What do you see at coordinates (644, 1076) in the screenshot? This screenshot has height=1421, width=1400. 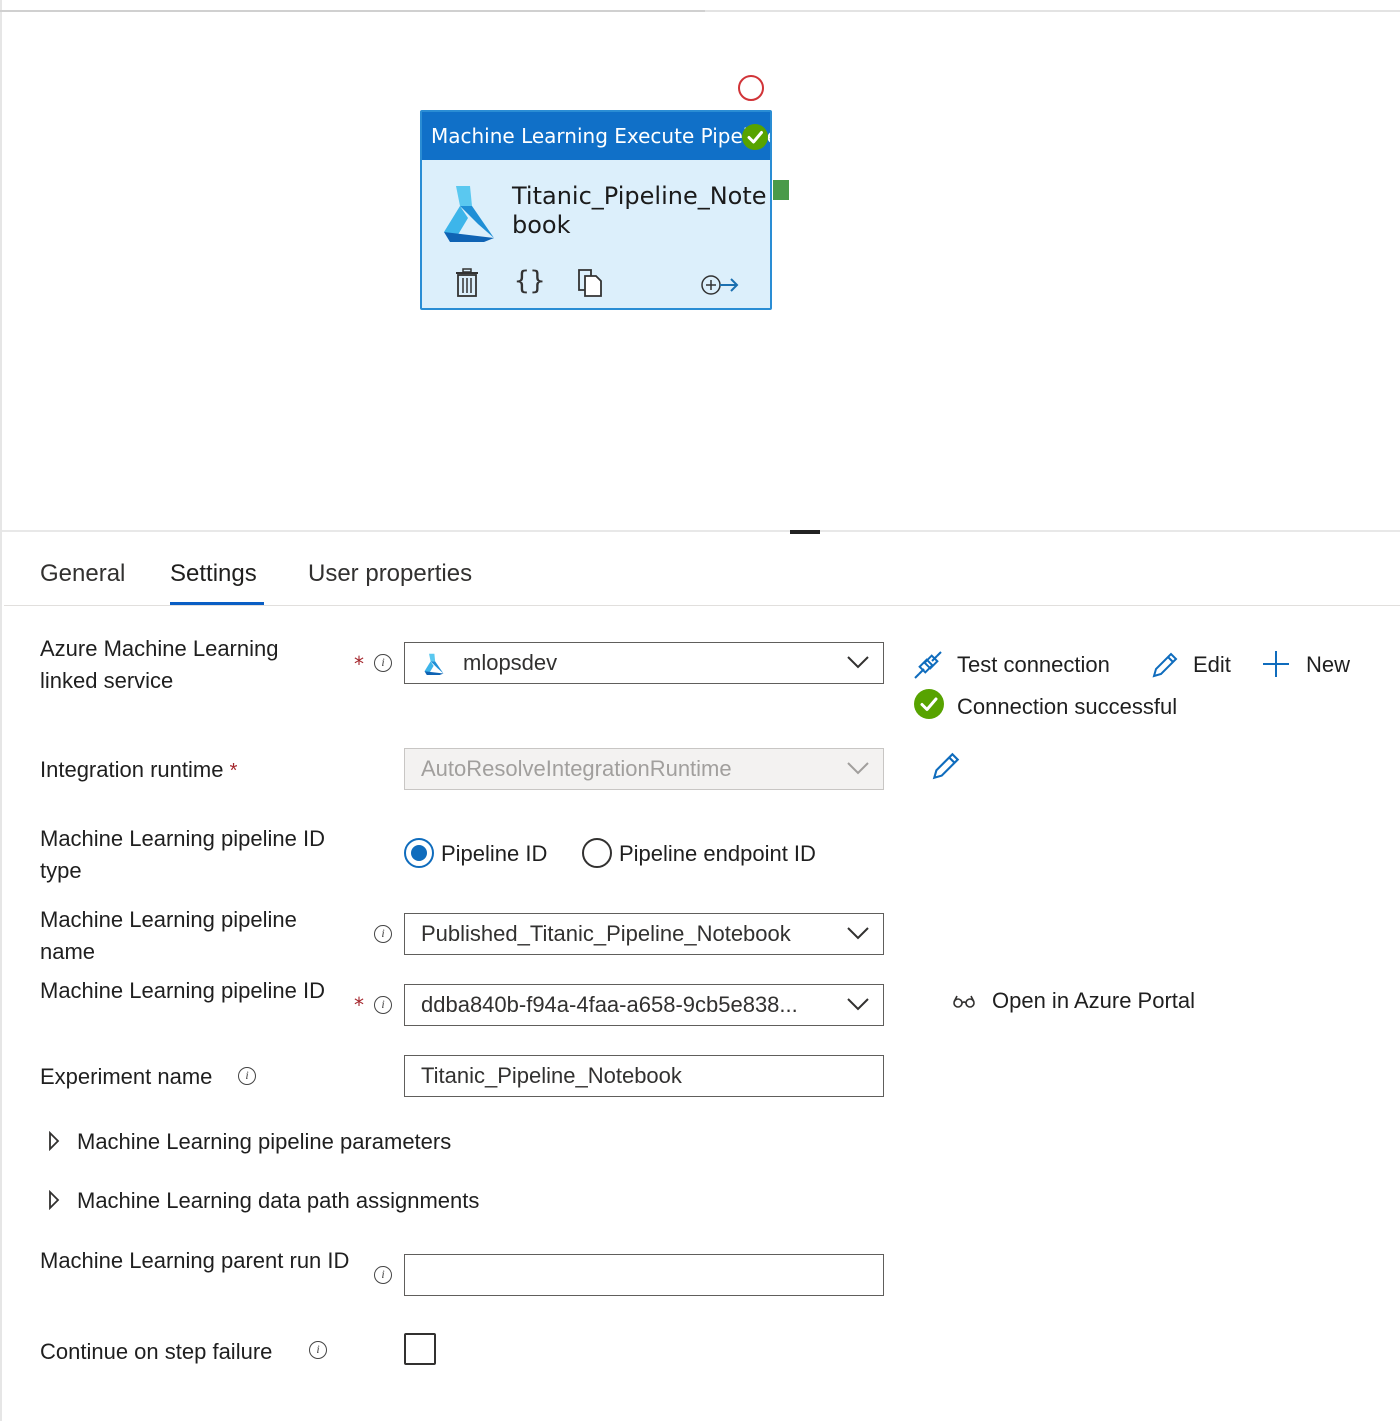 I see `experiment-name-input: Titanic_Pipeline_Notebook` at bounding box center [644, 1076].